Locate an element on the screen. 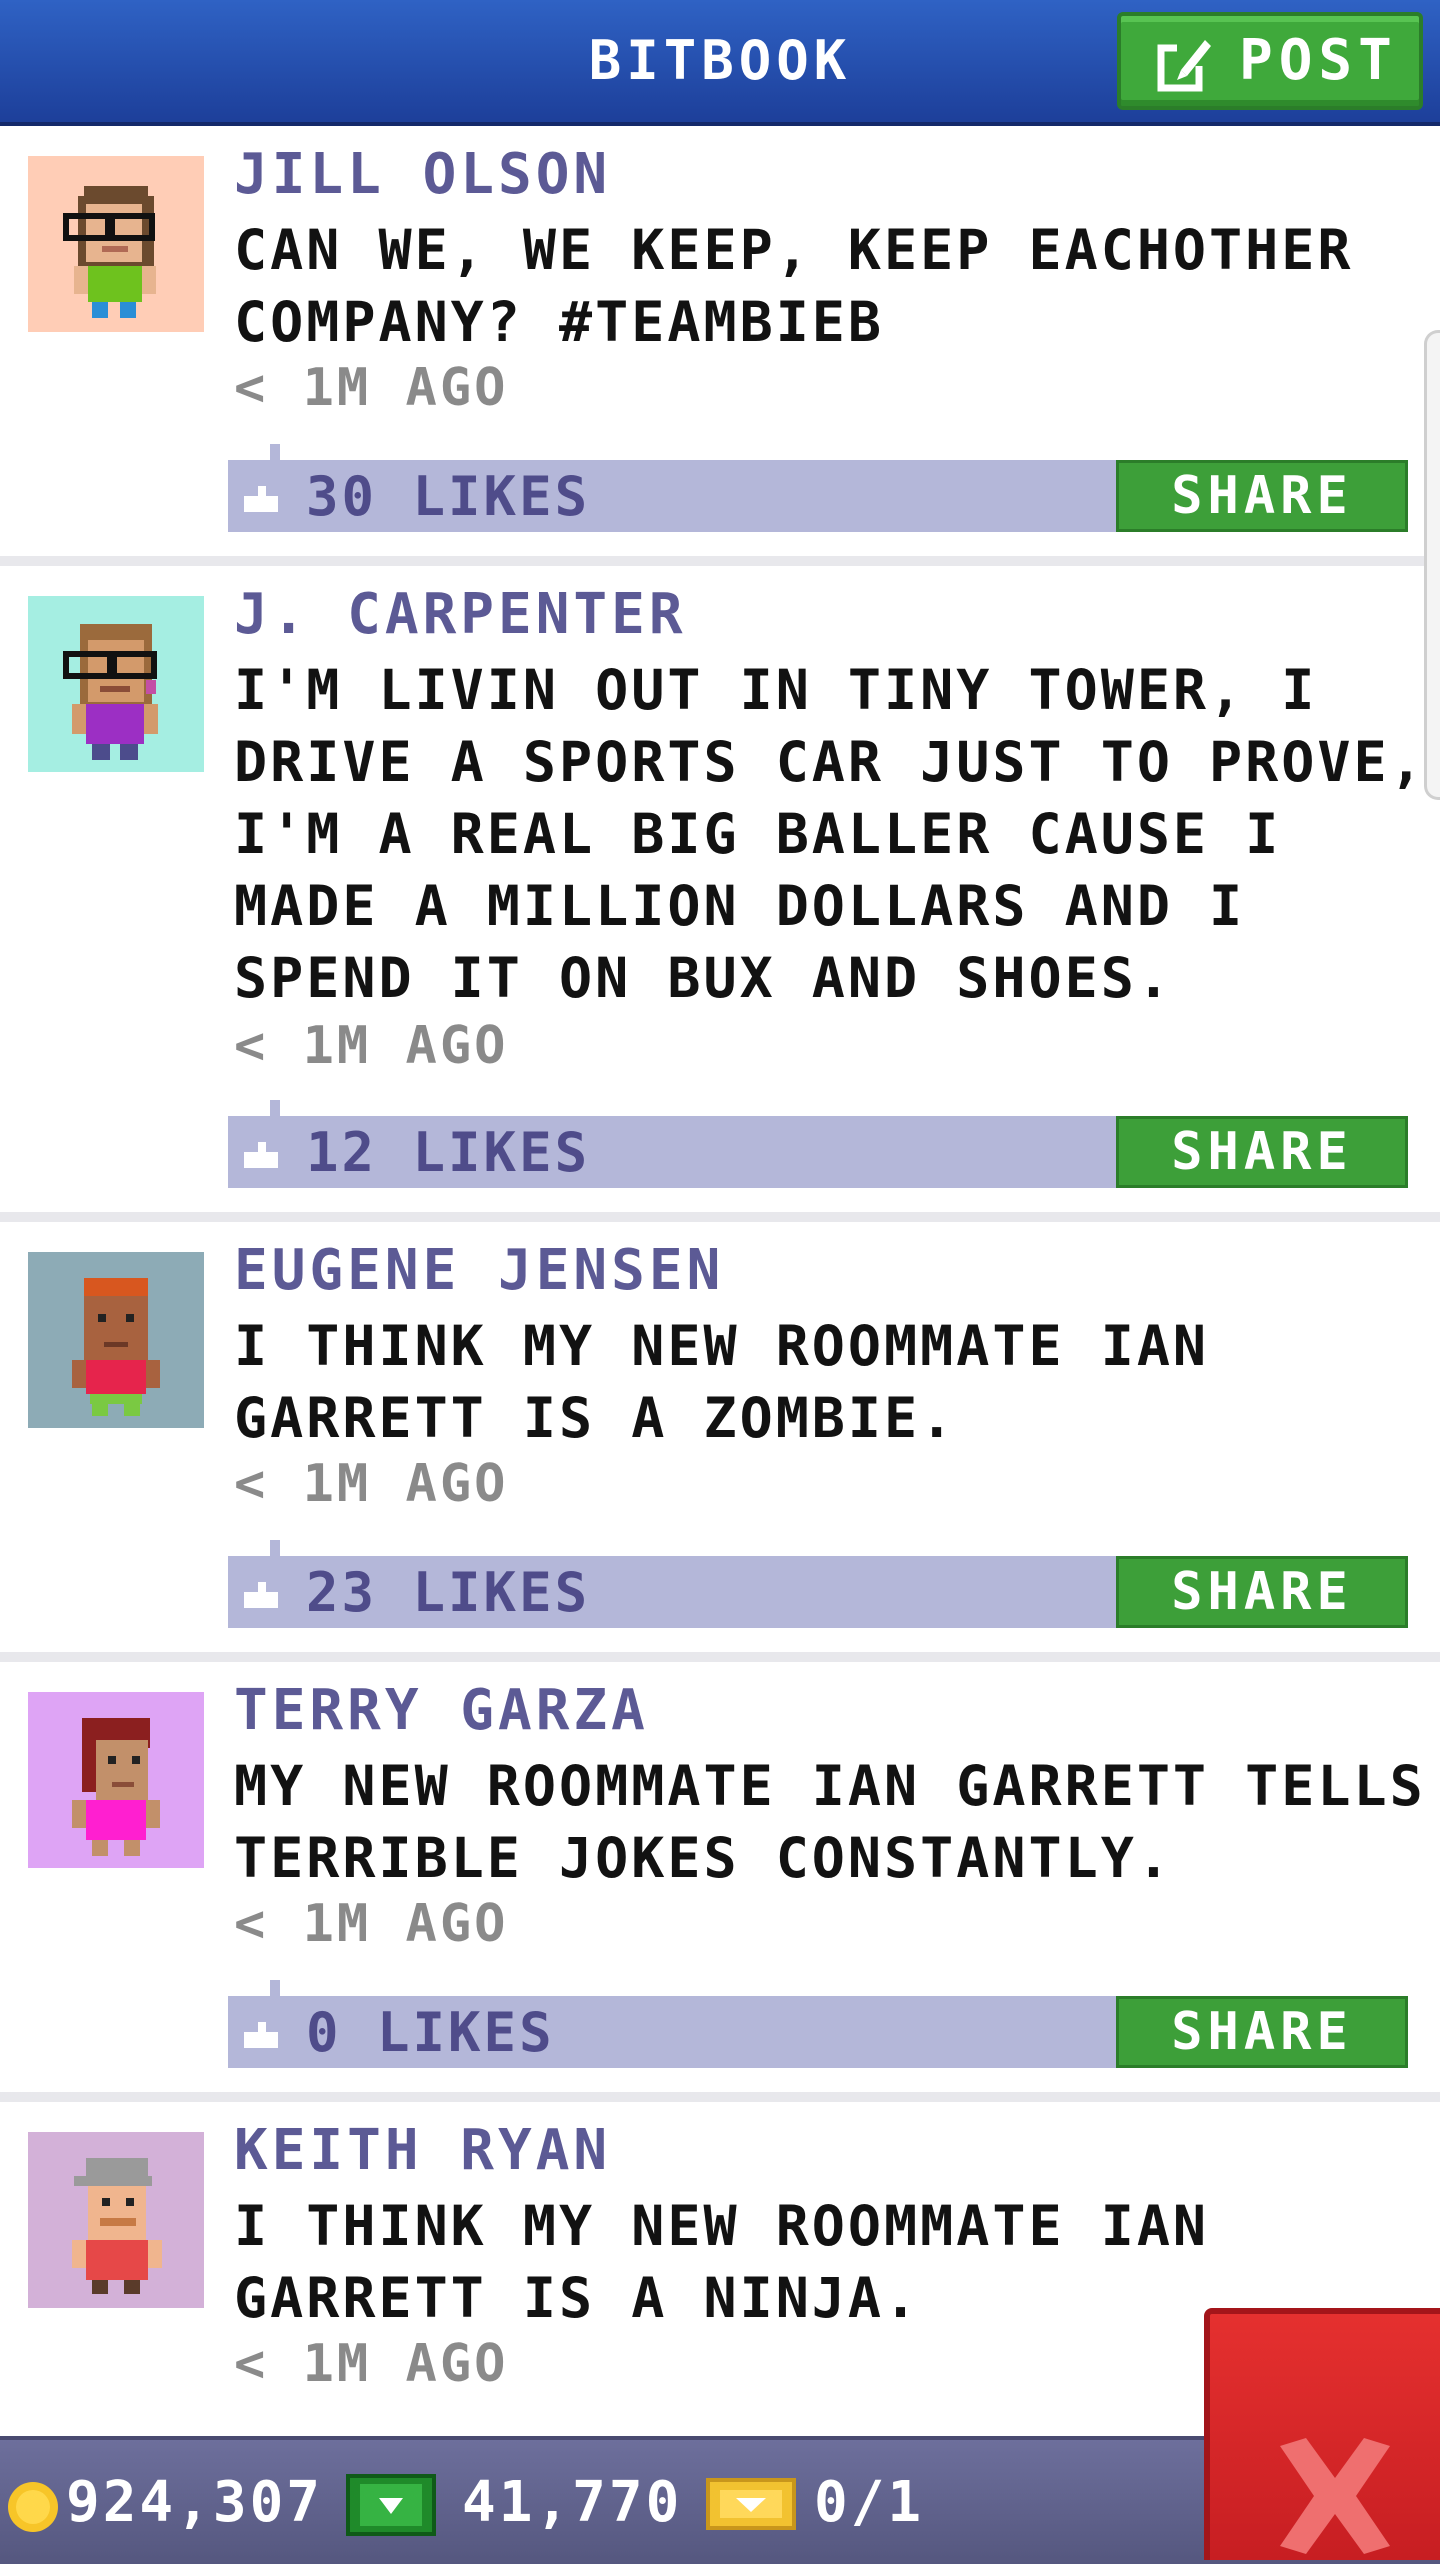  like-count: 30 LIKES is located at coordinates (448, 496).